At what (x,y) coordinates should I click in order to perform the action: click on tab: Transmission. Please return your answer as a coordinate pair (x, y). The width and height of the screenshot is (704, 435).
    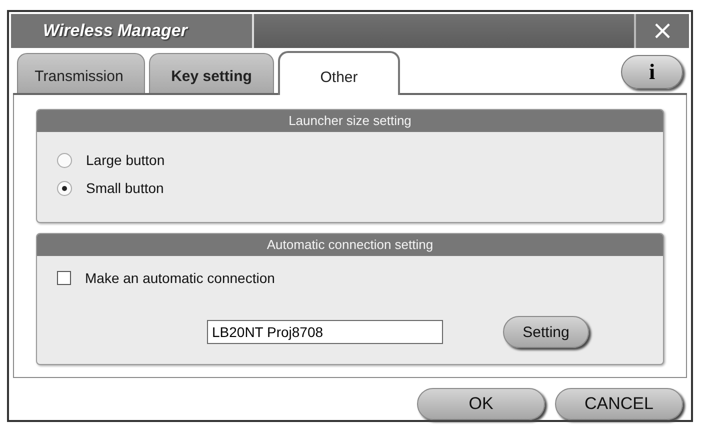
    Looking at the image, I should click on (81, 73).